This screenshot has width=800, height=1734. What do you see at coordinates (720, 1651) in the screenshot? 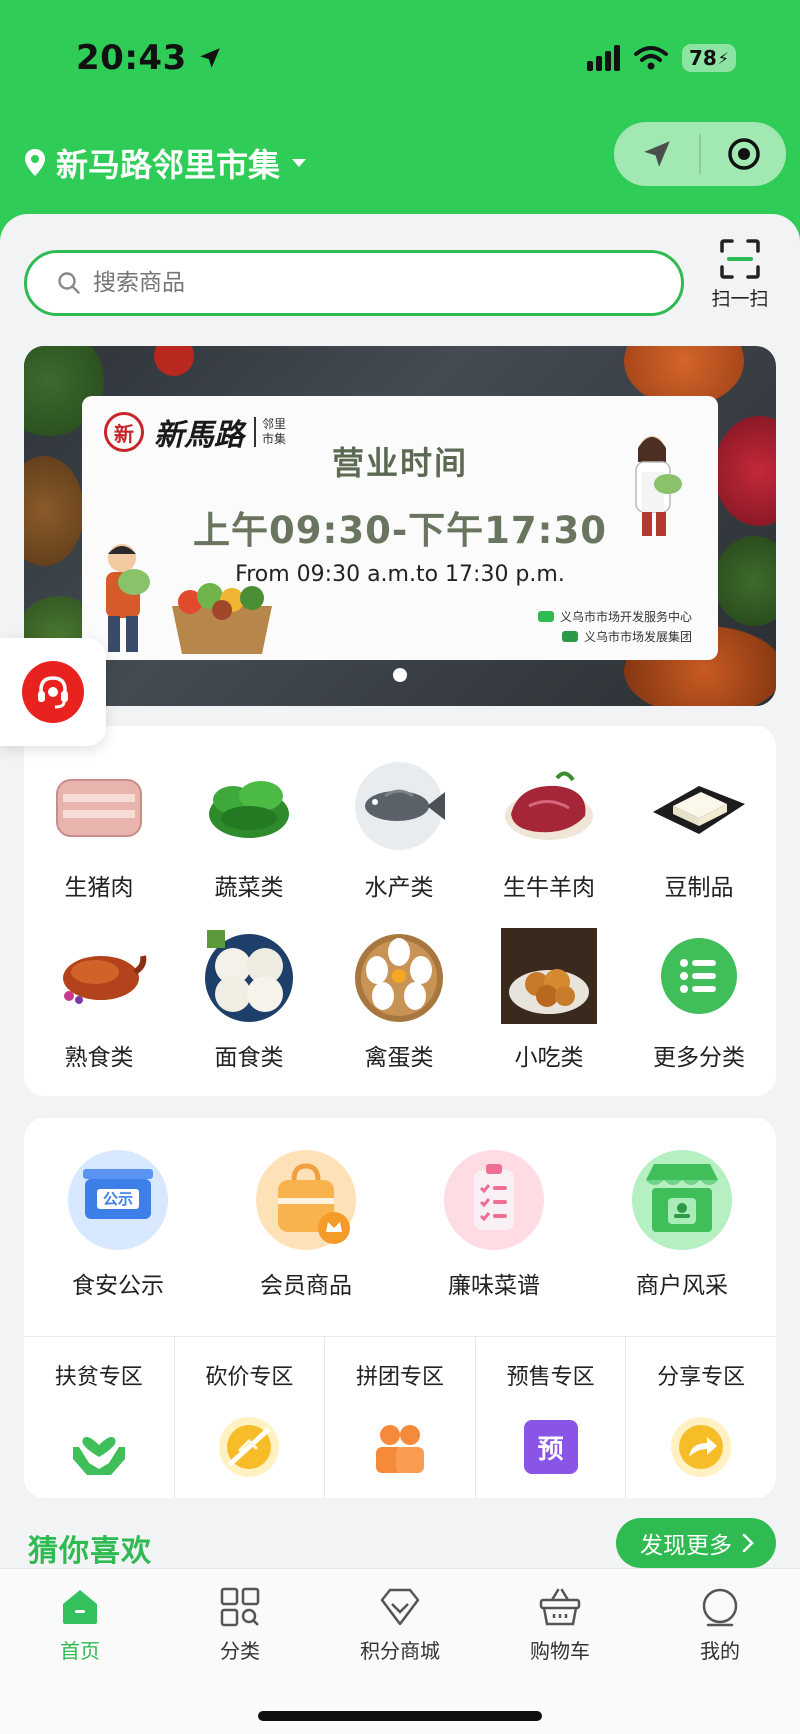
I see `tab-label: 我的` at bounding box center [720, 1651].